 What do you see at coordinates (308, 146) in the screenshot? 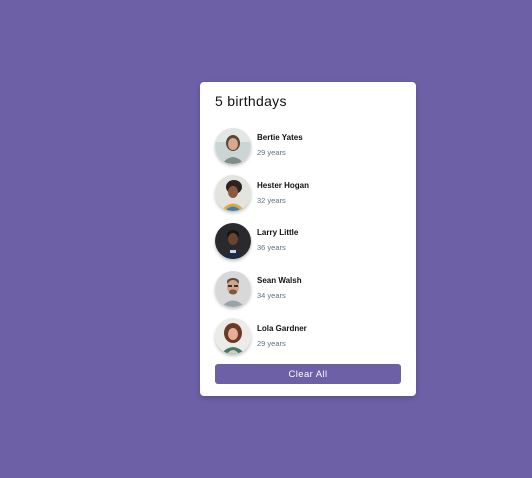
I see `list-item: Bertie Yates 29 years` at bounding box center [308, 146].